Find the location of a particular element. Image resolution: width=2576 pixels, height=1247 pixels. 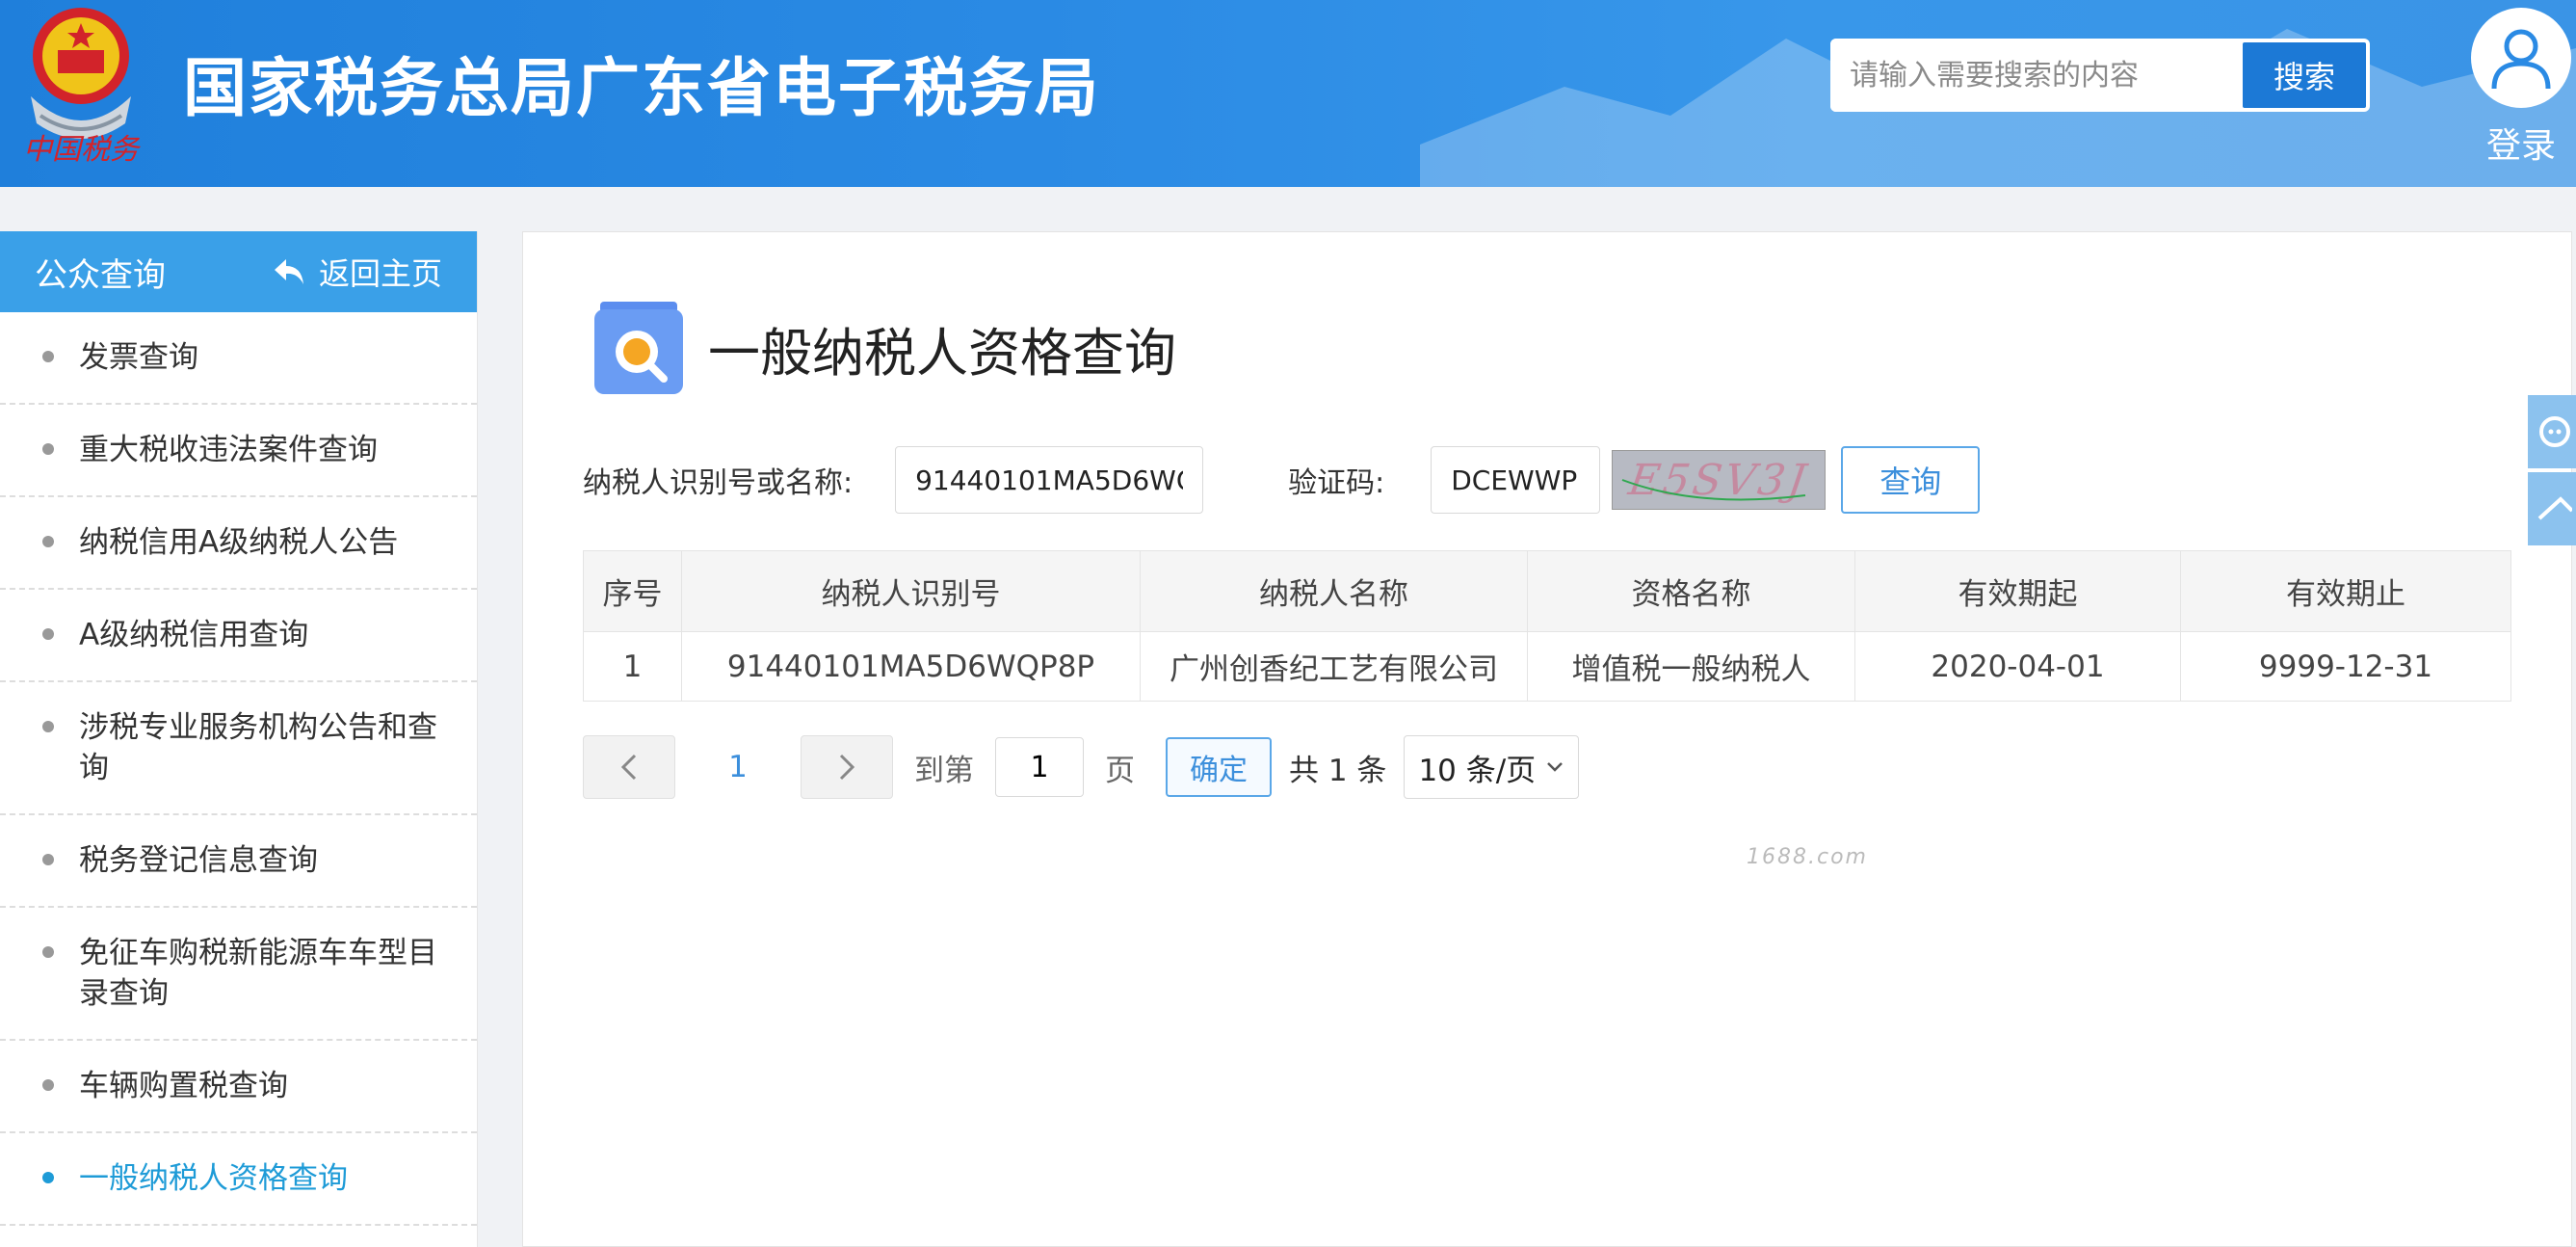

query-form: 纳税人识别号或名称: 验证码: E5SV3J 查询 is located at coordinates (1282, 480).